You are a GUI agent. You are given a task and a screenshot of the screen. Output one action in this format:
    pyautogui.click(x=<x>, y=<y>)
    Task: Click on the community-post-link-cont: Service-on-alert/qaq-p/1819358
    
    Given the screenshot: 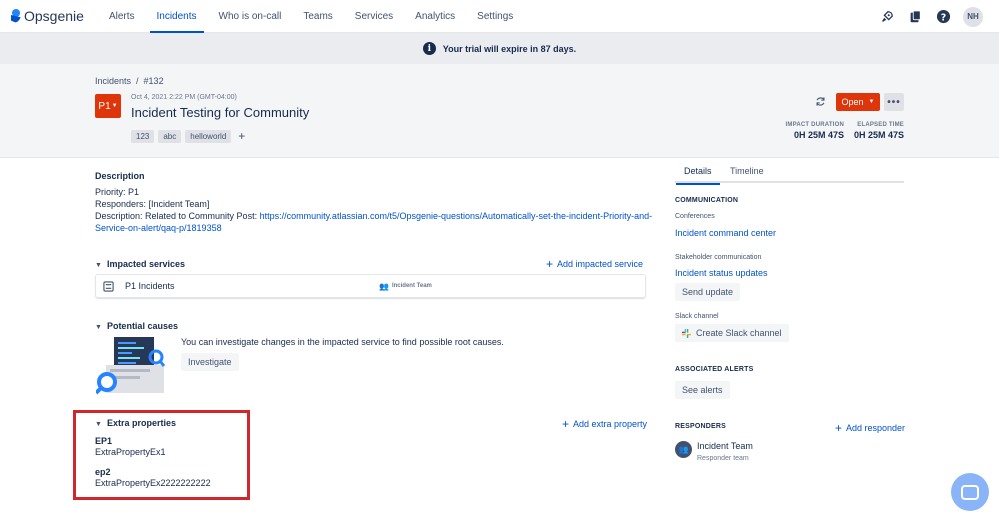 What is the action you would take?
    pyautogui.click(x=158, y=228)
    